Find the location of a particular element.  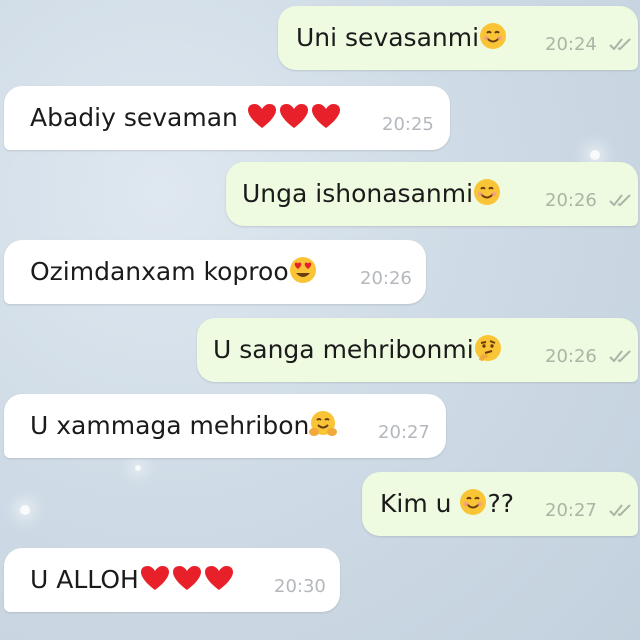

thinking-face-icon is located at coordinates (487, 348).